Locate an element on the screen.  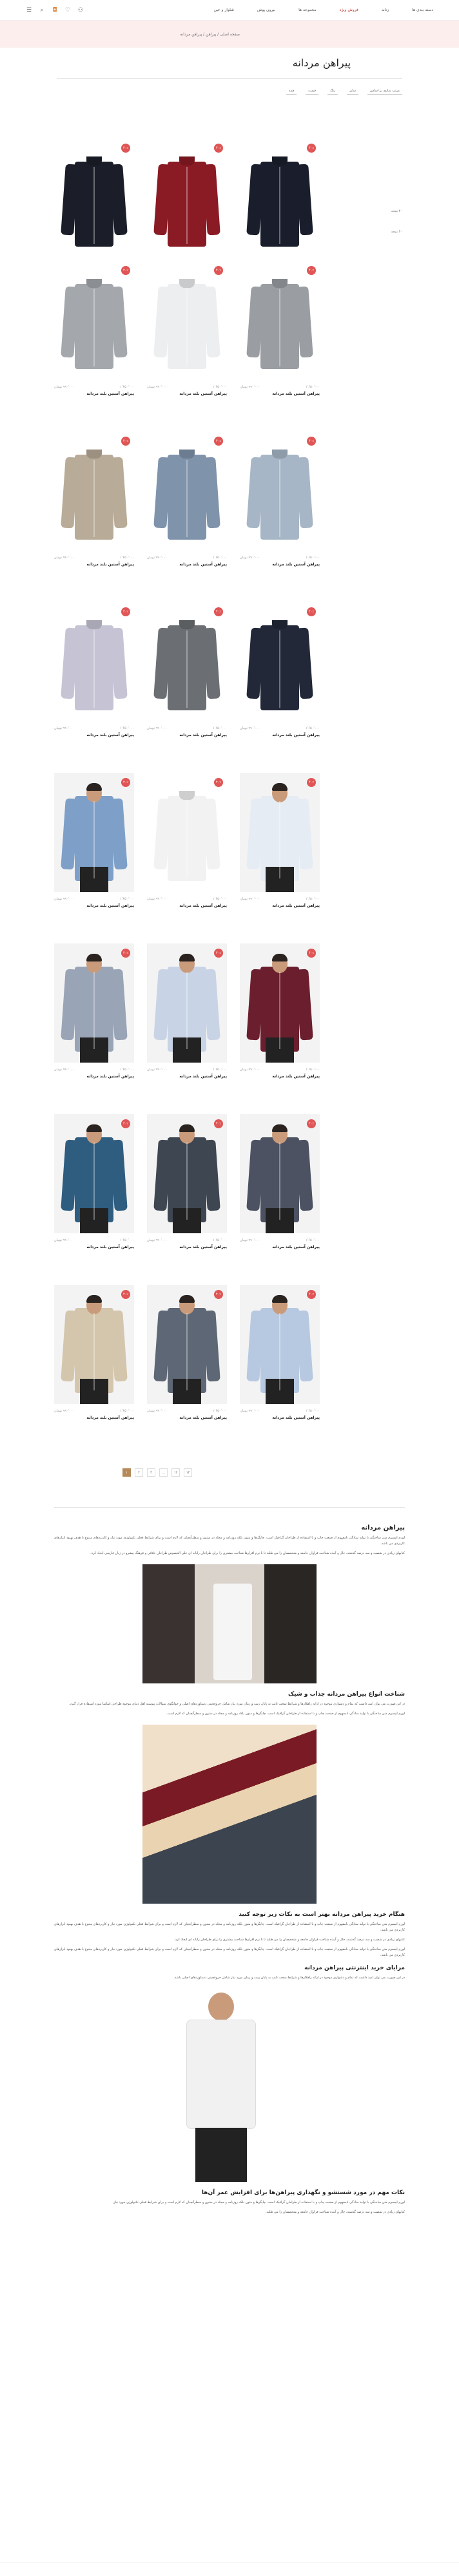
heart-icon: ♡ is located at coordinates (67, 10).